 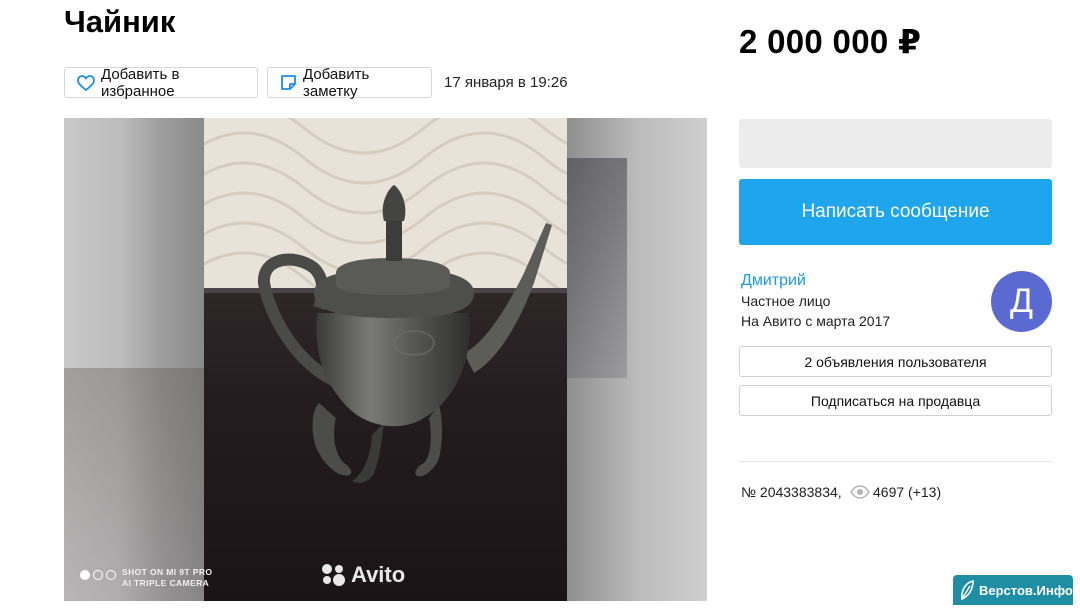 What do you see at coordinates (1021, 301) in the screenshot?
I see `avatar: Д` at bounding box center [1021, 301].